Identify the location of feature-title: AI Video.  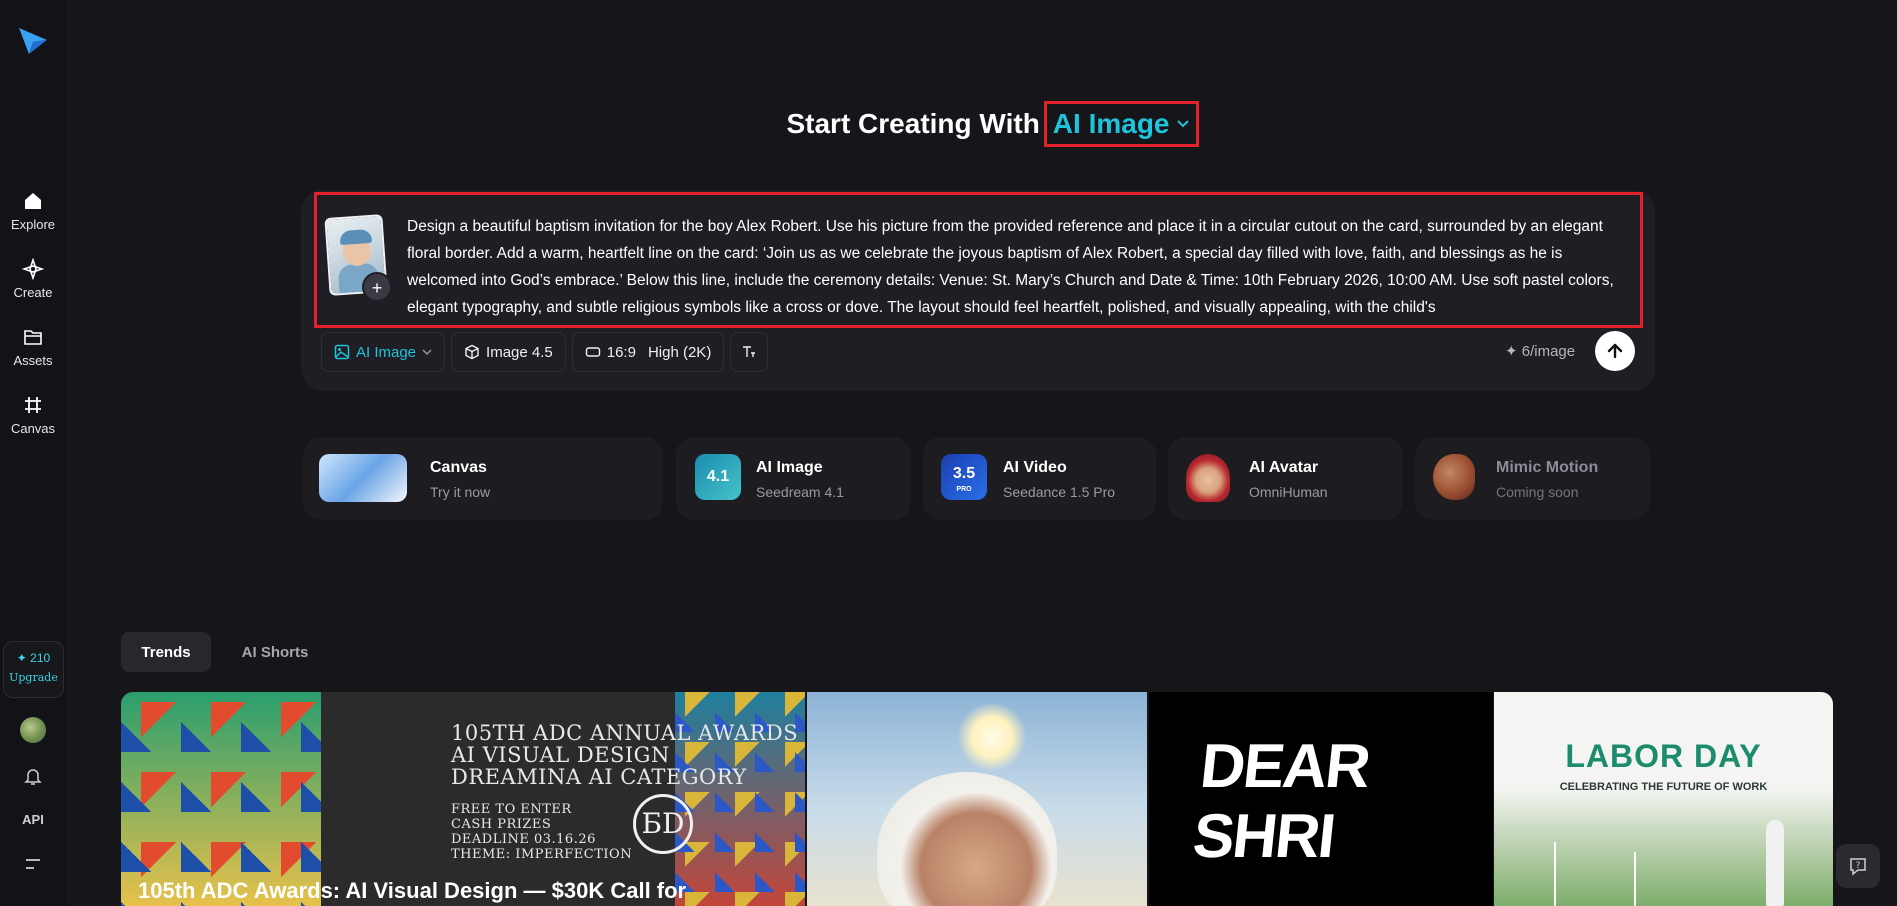
(1035, 467).